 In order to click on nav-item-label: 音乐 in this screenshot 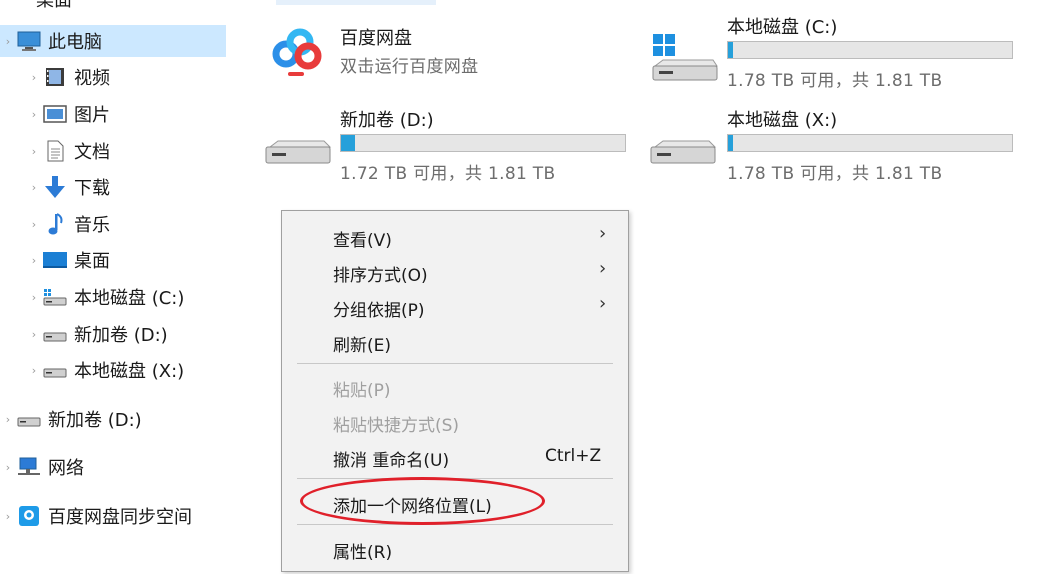, I will do `click(92, 225)`.